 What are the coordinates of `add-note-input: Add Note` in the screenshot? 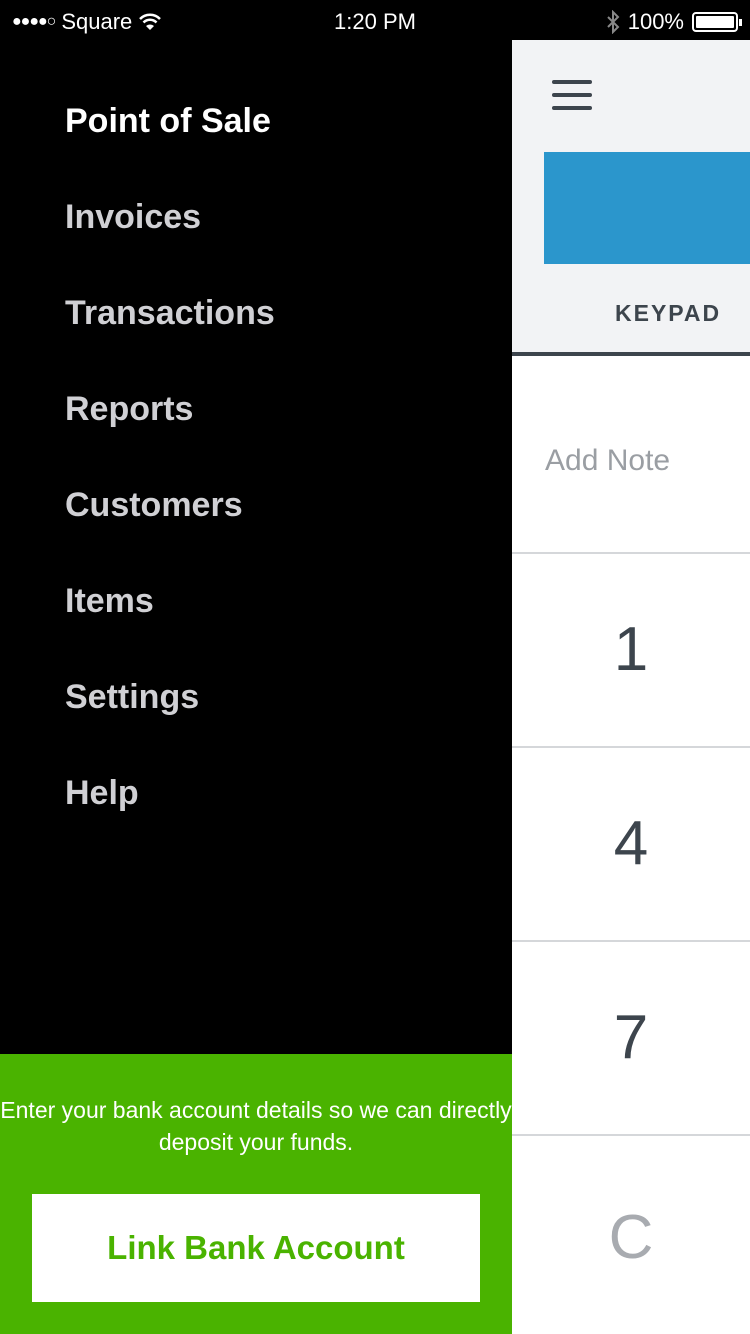 It's located at (607, 461).